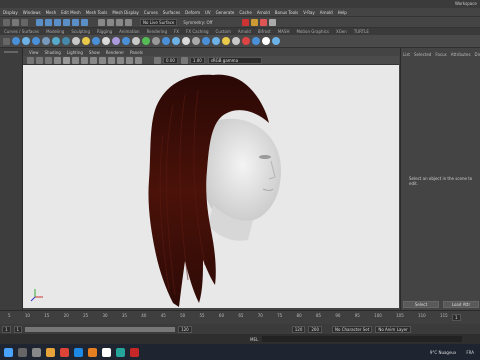 This screenshot has height=360, width=480. Describe the element at coordinates (246, 41) in the screenshot. I see `center-pivot-icon` at that location.